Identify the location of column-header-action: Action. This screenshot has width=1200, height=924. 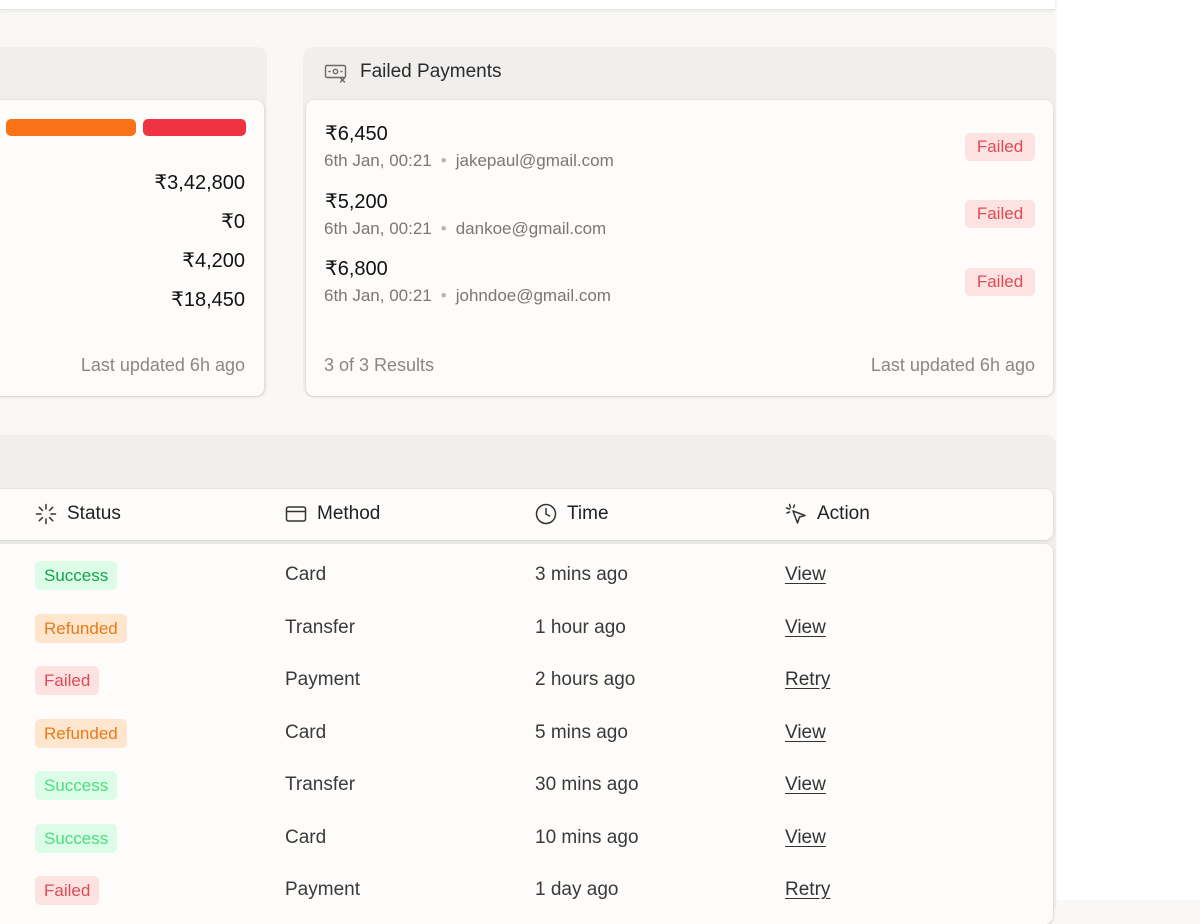
(827, 514).